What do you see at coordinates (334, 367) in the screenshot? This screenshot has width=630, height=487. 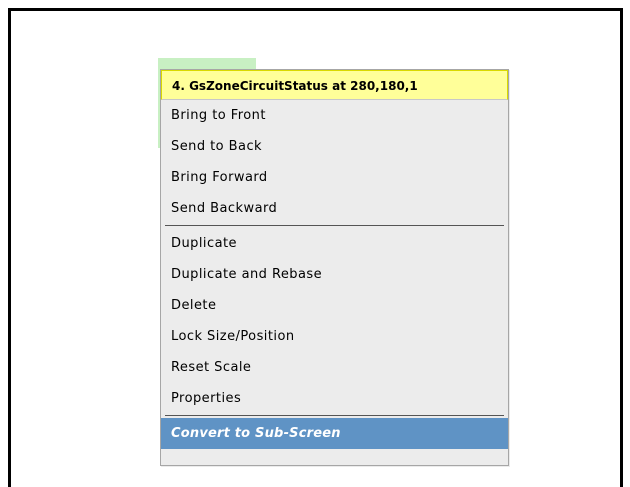 I see `reset-scale-menu-item: Reset Scale` at bounding box center [334, 367].